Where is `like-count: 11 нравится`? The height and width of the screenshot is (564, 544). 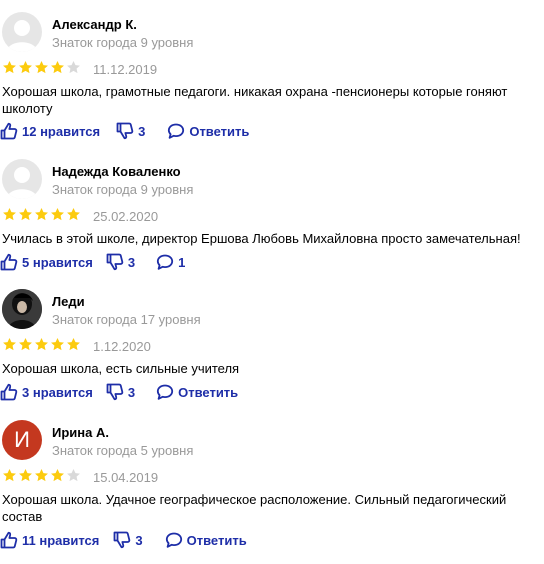 like-count: 11 нравится is located at coordinates (61, 540).